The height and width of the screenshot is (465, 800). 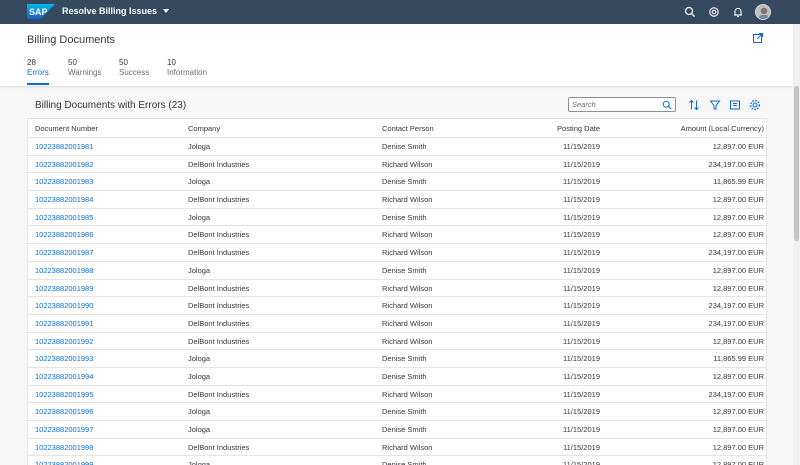 What do you see at coordinates (796, 244) in the screenshot?
I see `page-scrollbar` at bounding box center [796, 244].